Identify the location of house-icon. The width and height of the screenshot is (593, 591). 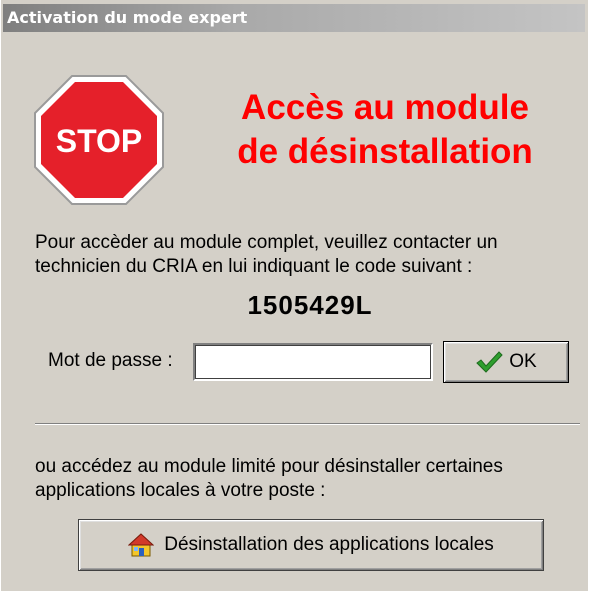
(141, 545).